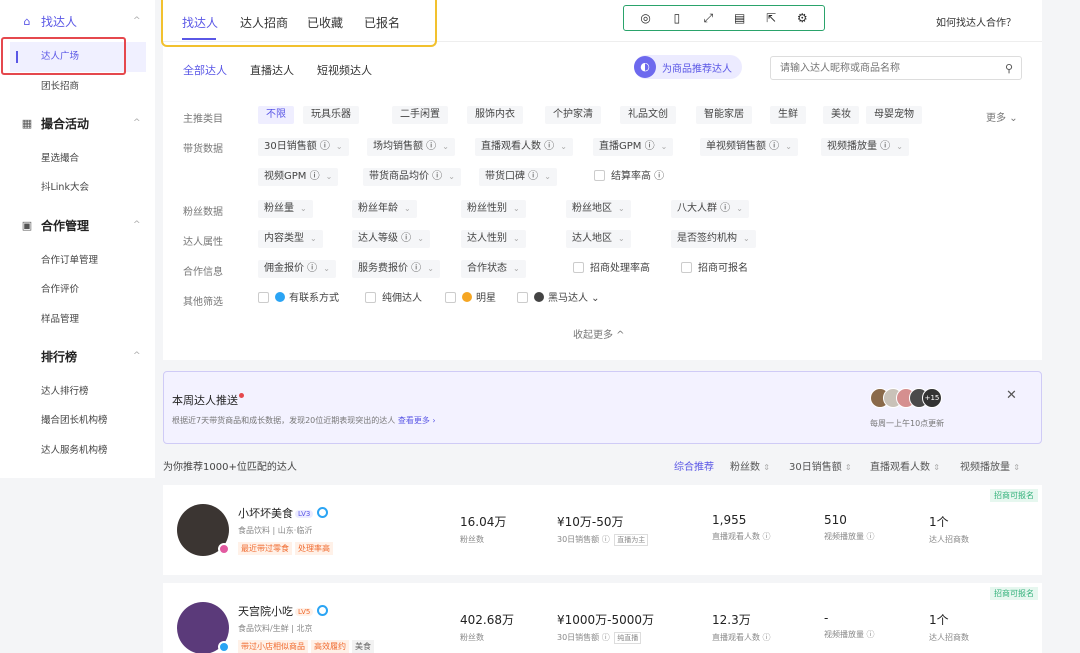 This screenshot has width=1080, height=653. Describe the element at coordinates (493, 239) in the screenshot. I see `dropdown-attr: 达人性别 ⌄` at that location.